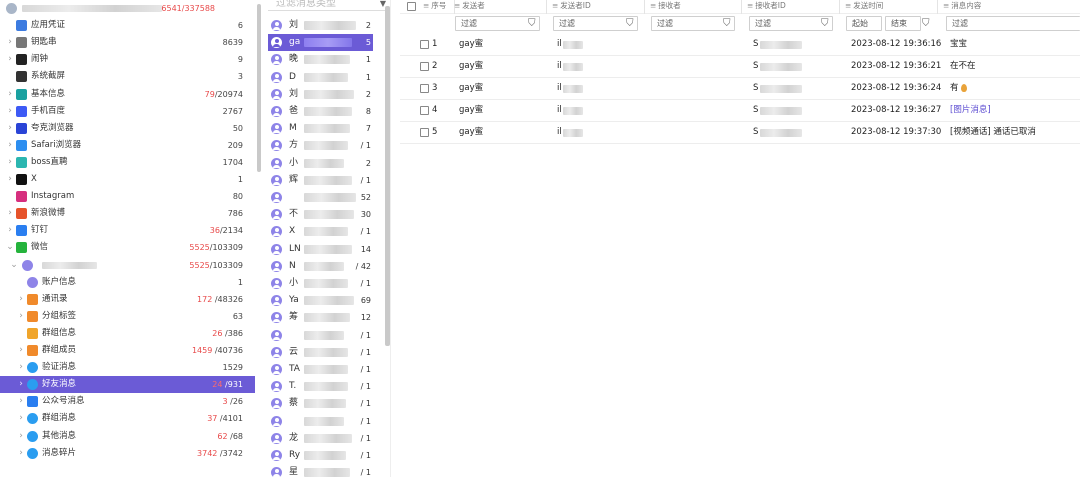 Image resolution: width=1080 pixels, height=477 pixels. I want to click on contact-item: 小2, so click(320, 163).